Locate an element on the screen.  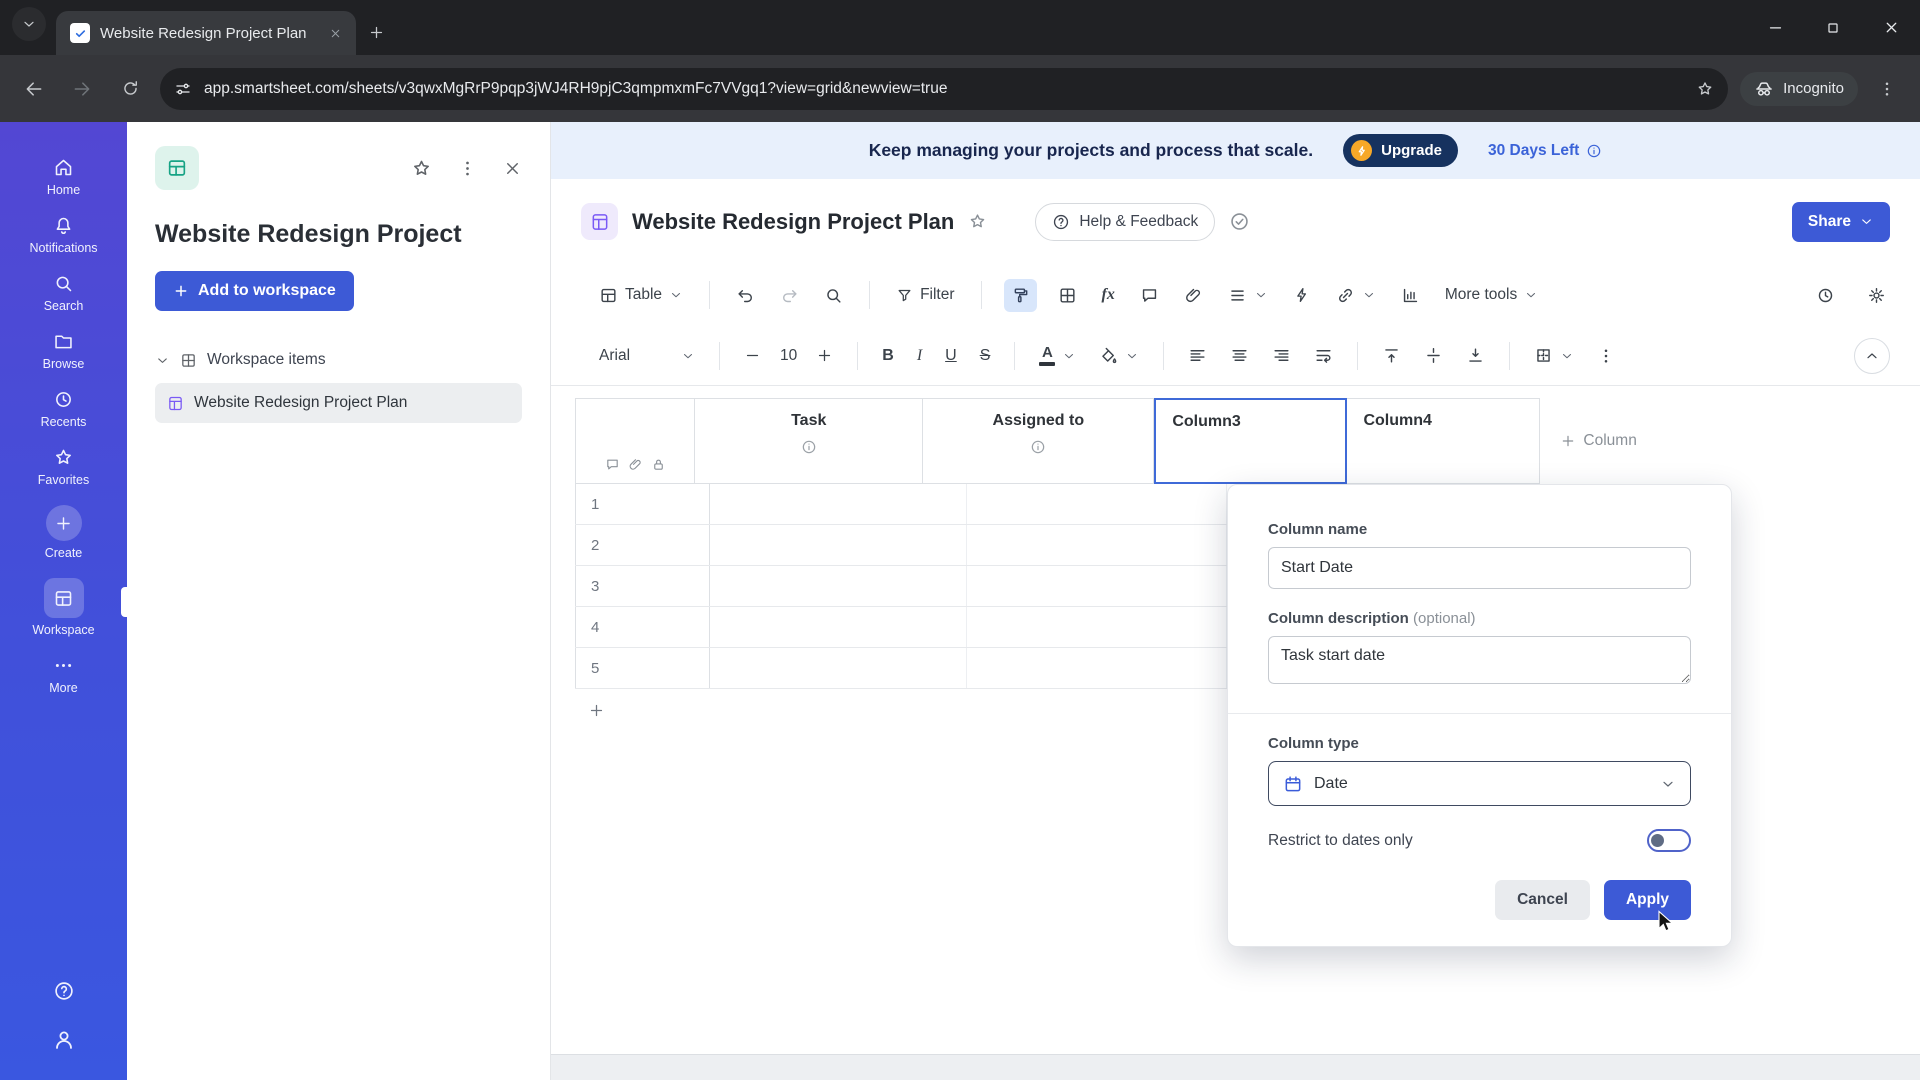
forward-button is located at coordinates (82, 89).